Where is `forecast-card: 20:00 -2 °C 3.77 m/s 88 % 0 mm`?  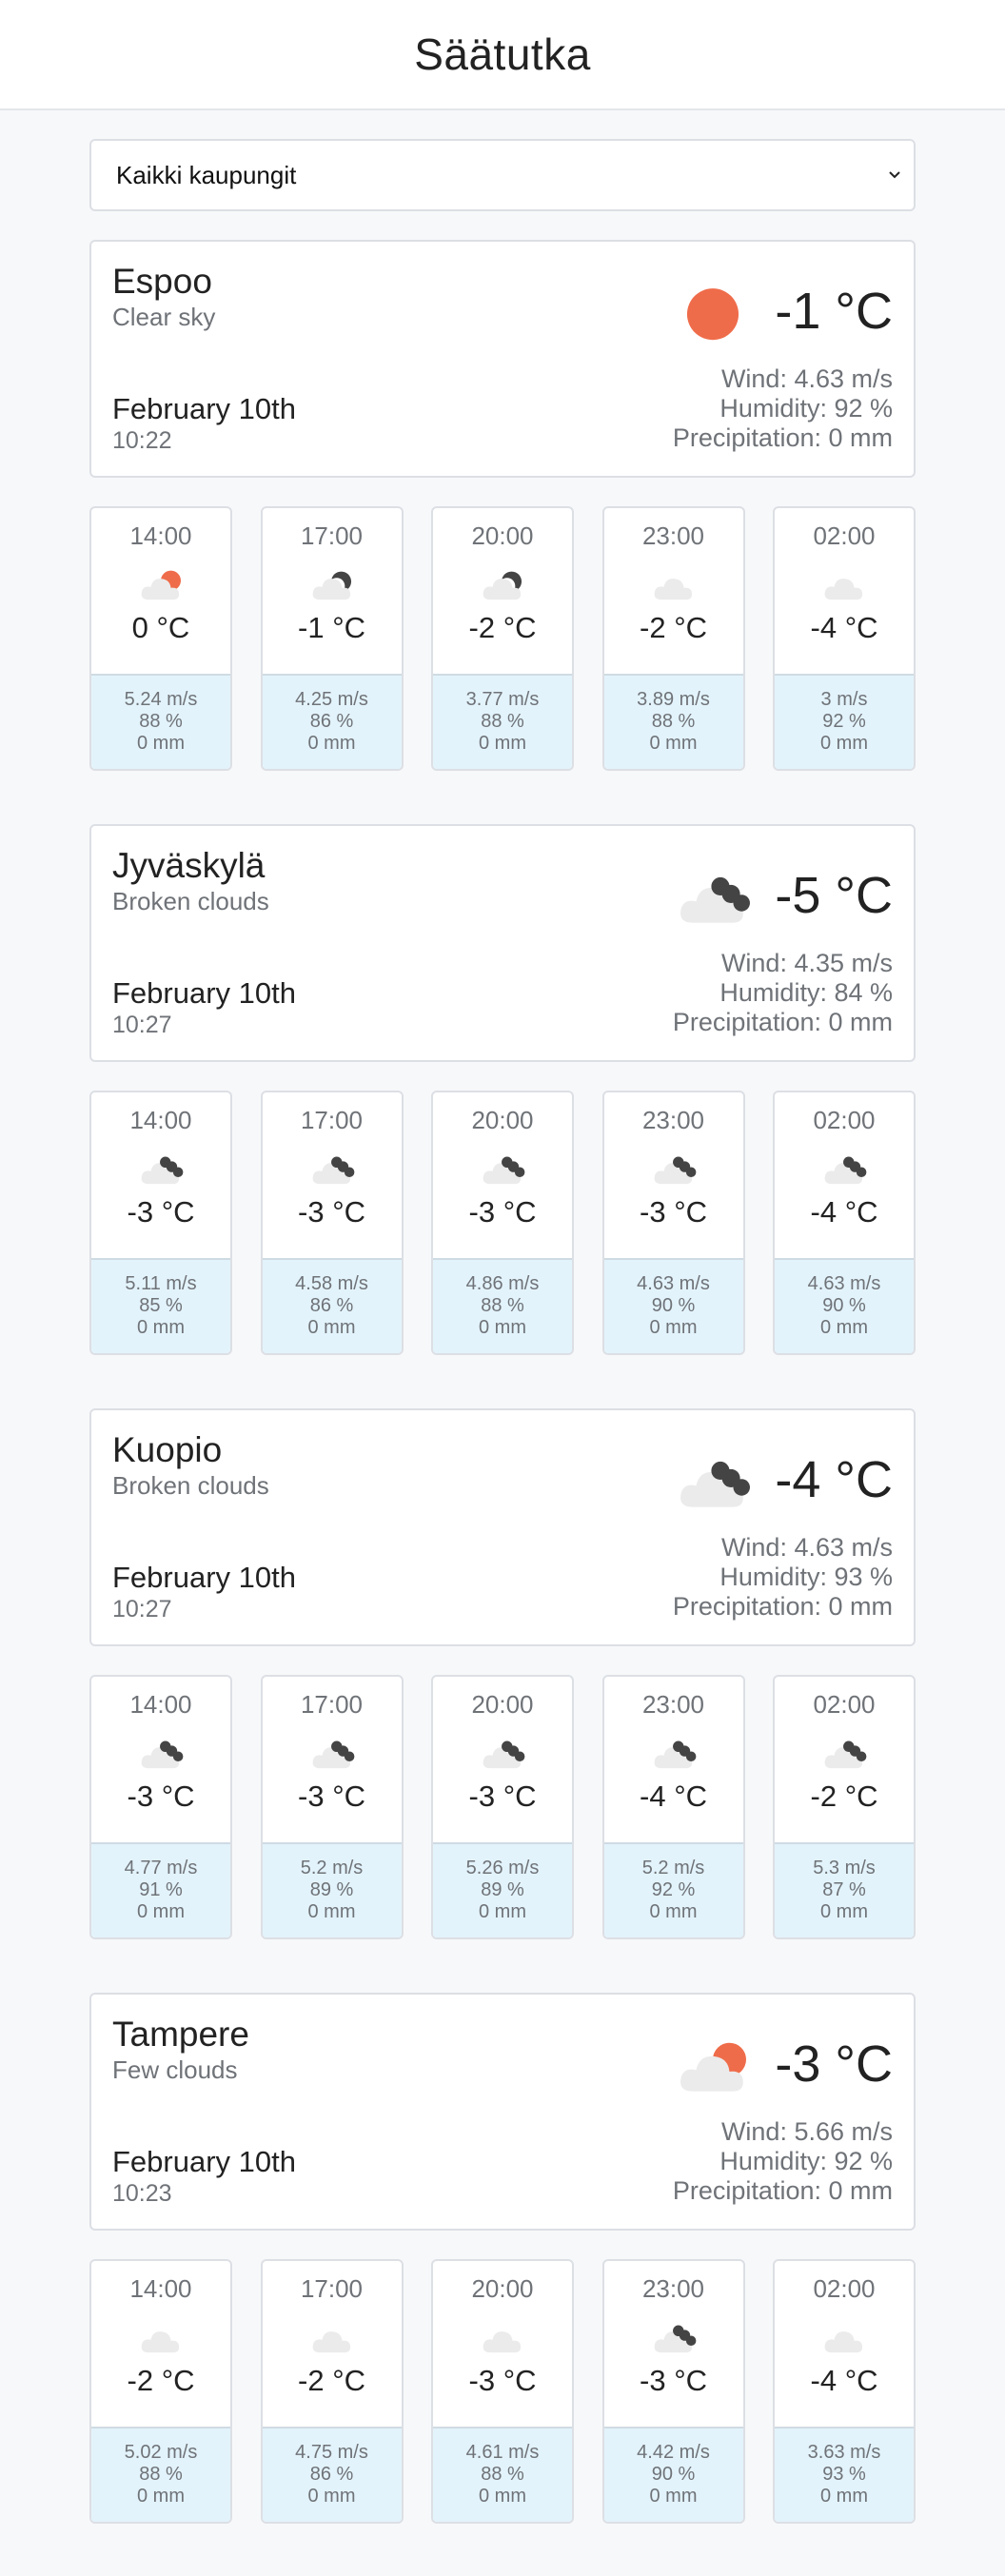 forecast-card: 20:00 -2 °C 3.77 m/s 88 % 0 mm is located at coordinates (502, 638).